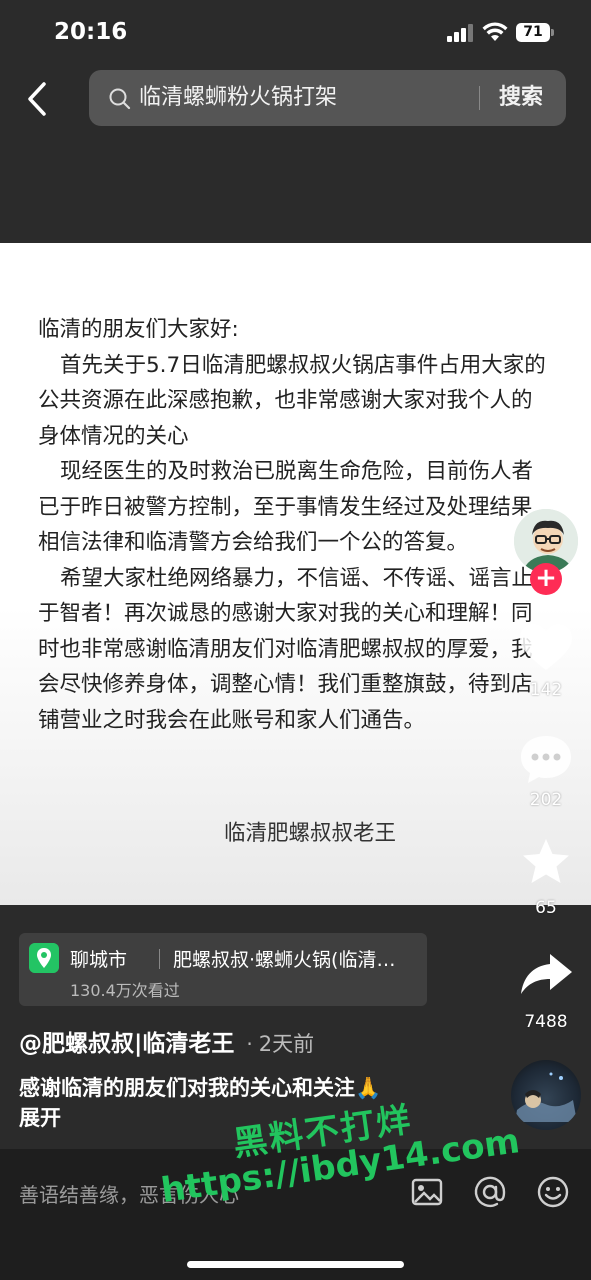  Describe the element at coordinates (238, 98) in the screenshot. I see `search-input: 临清螺蛳粉火锅打架` at that location.